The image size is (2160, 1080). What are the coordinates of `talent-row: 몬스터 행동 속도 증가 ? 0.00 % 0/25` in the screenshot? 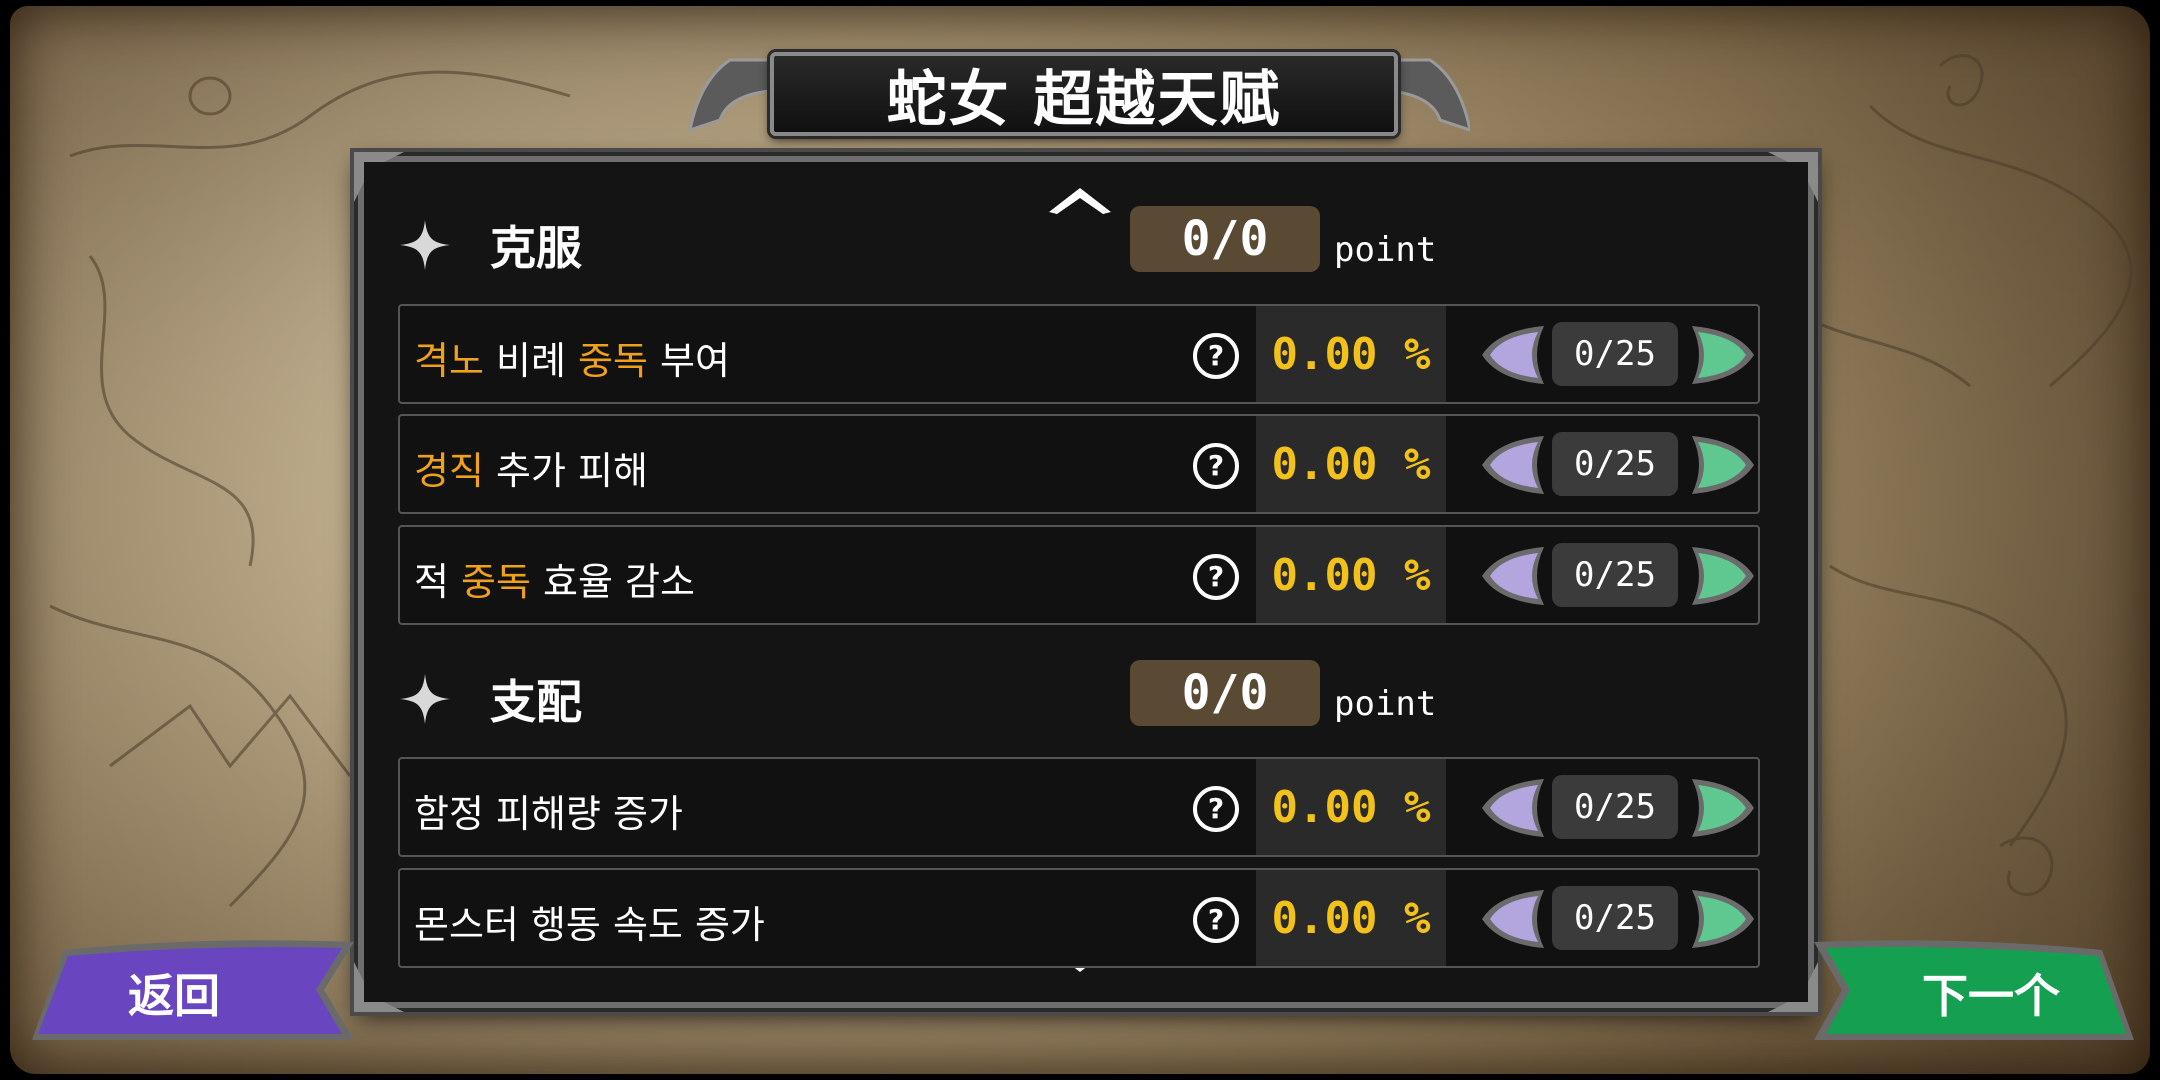 It's located at (1079, 918).